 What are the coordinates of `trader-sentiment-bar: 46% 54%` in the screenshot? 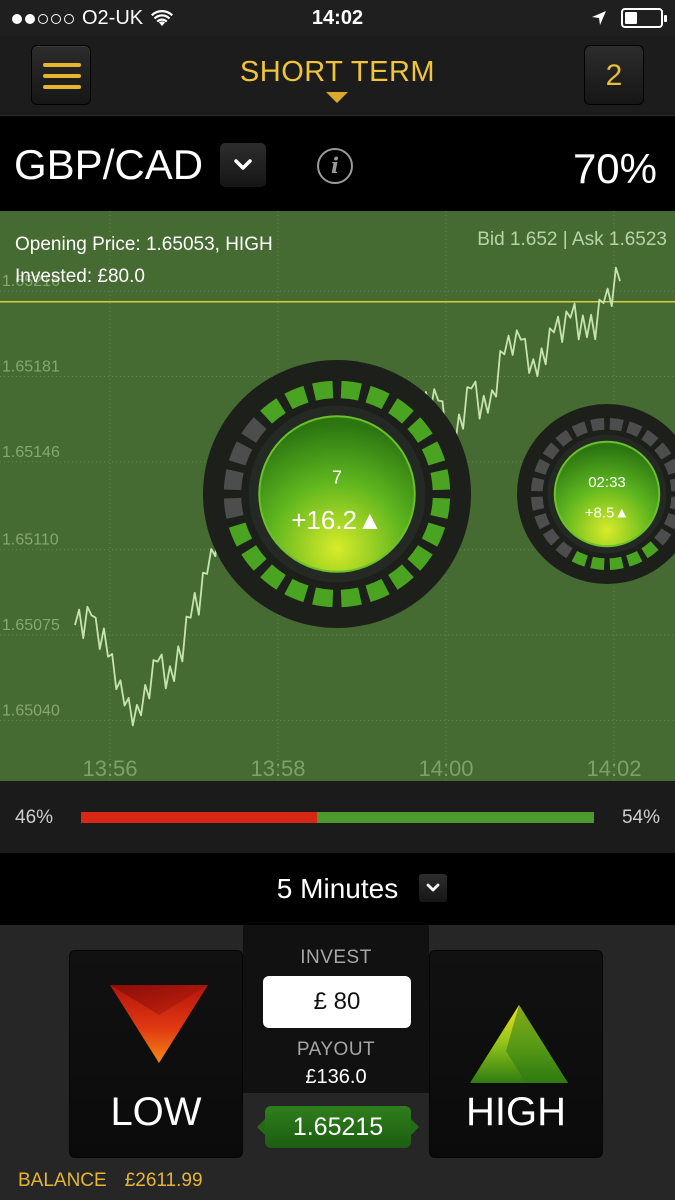 It's located at (337, 817).